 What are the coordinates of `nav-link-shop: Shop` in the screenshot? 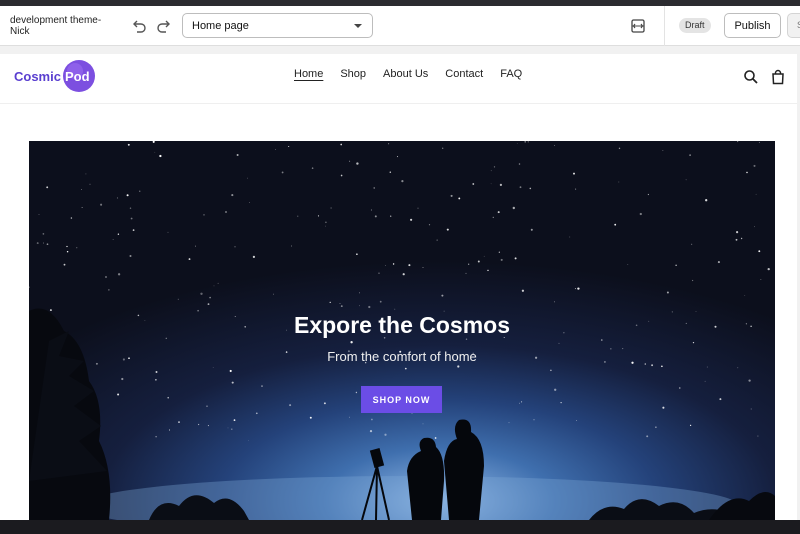 It's located at (353, 74).